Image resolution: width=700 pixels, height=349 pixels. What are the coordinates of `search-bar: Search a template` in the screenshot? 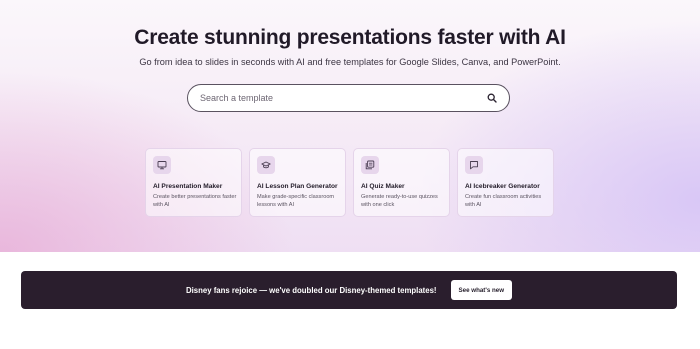 It's located at (348, 98).